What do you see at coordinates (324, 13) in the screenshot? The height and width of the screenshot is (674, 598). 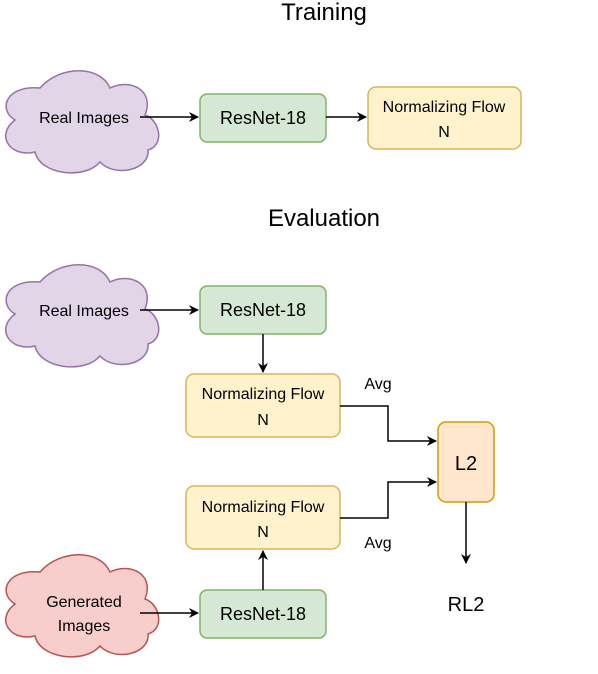 I see `training-title: Training` at bounding box center [324, 13].